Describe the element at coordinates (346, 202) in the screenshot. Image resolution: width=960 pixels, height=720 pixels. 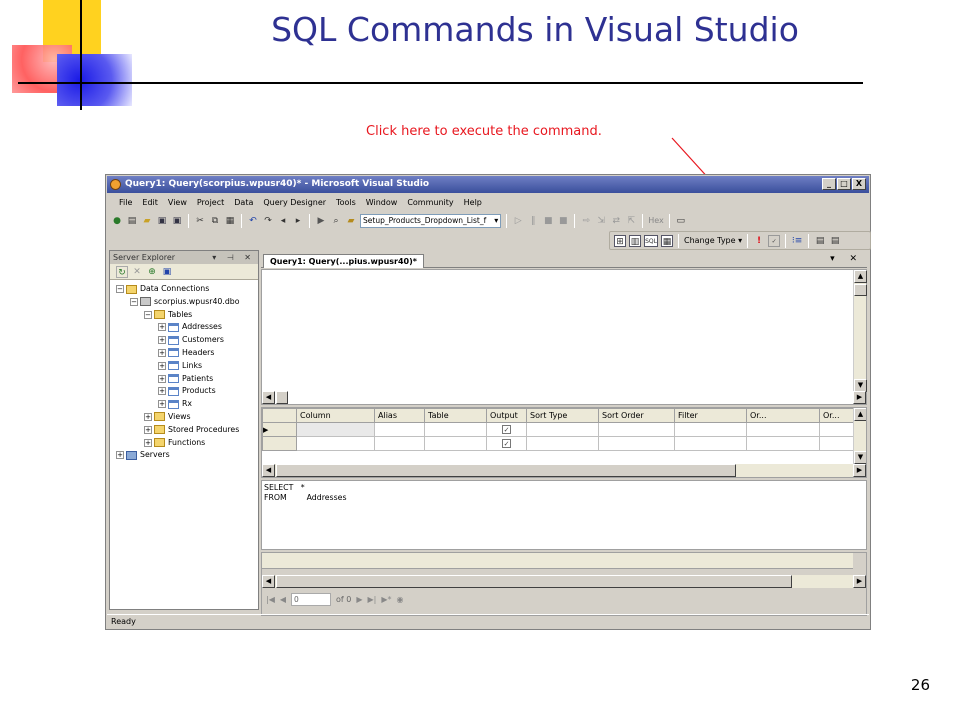
I see `menu-tools: Tools` at that location.